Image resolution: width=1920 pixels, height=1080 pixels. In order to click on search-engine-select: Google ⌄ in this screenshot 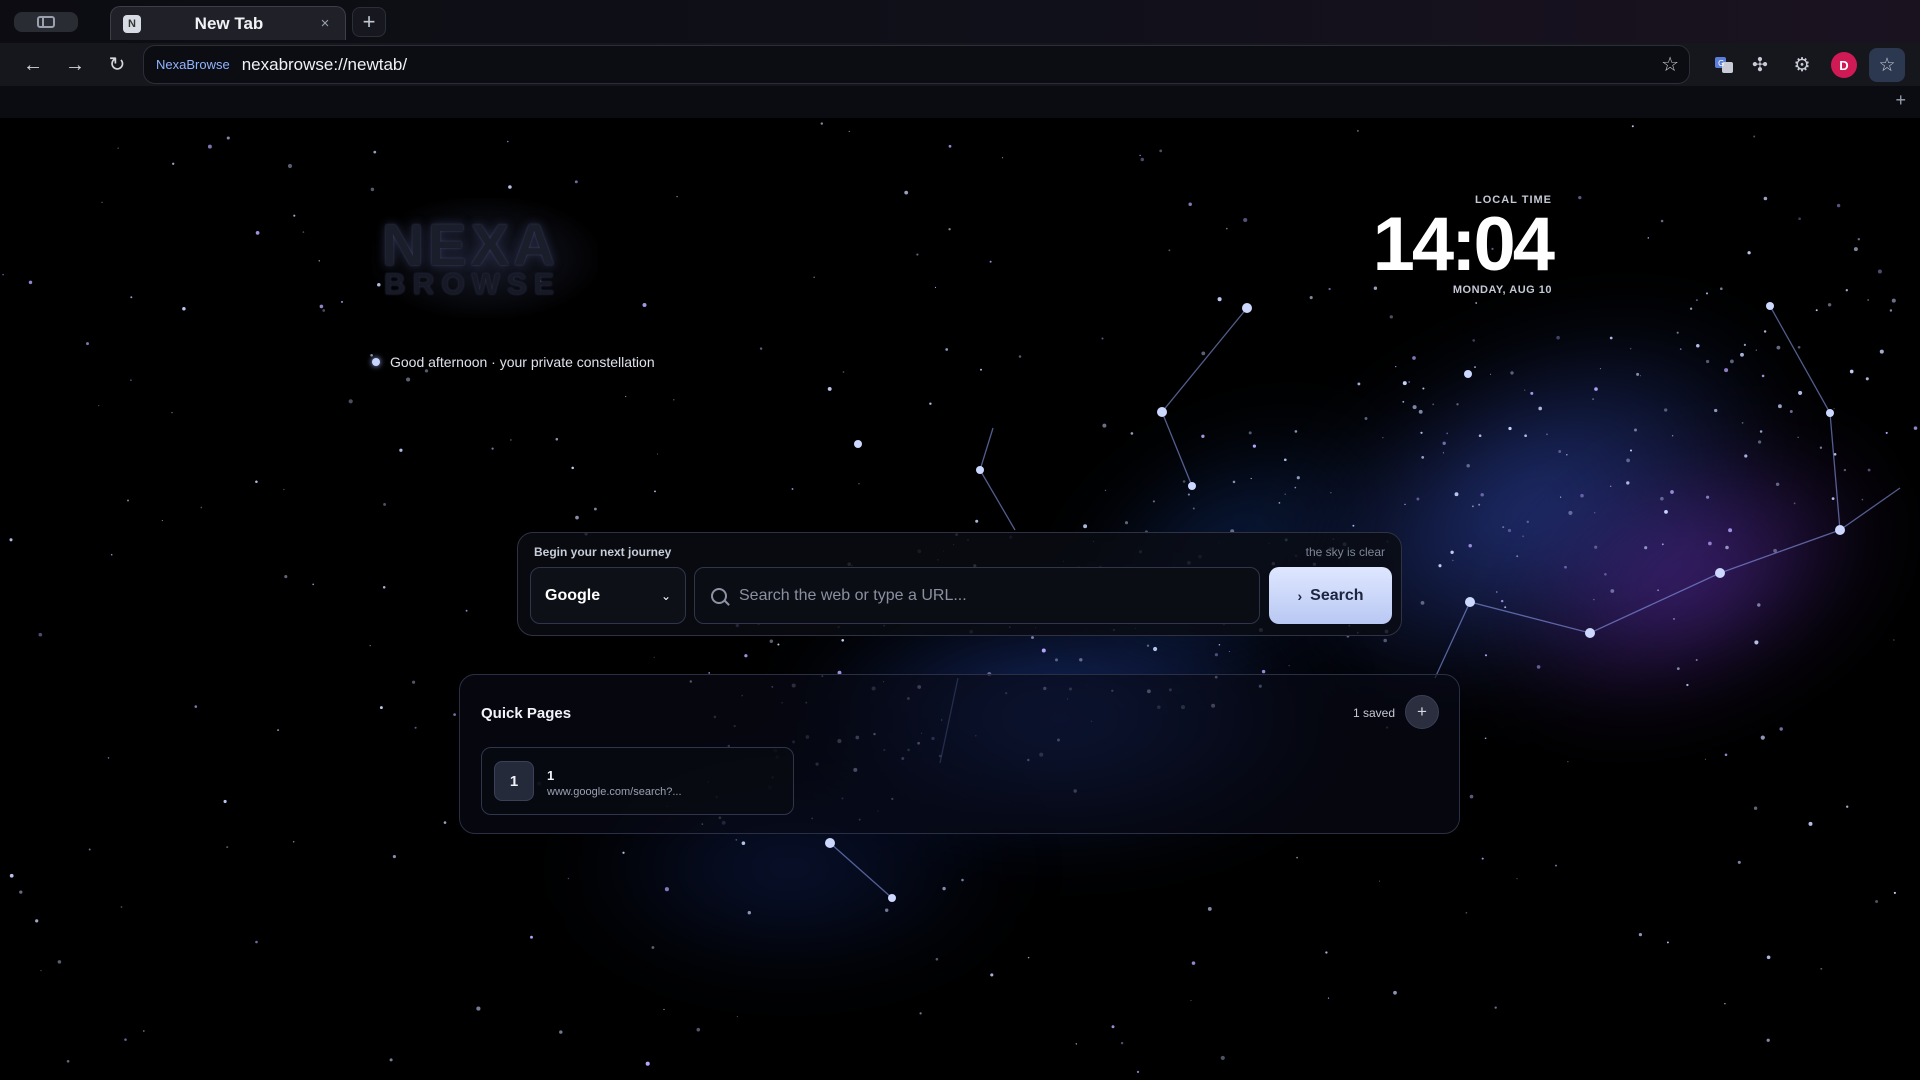, I will do `click(608, 595)`.